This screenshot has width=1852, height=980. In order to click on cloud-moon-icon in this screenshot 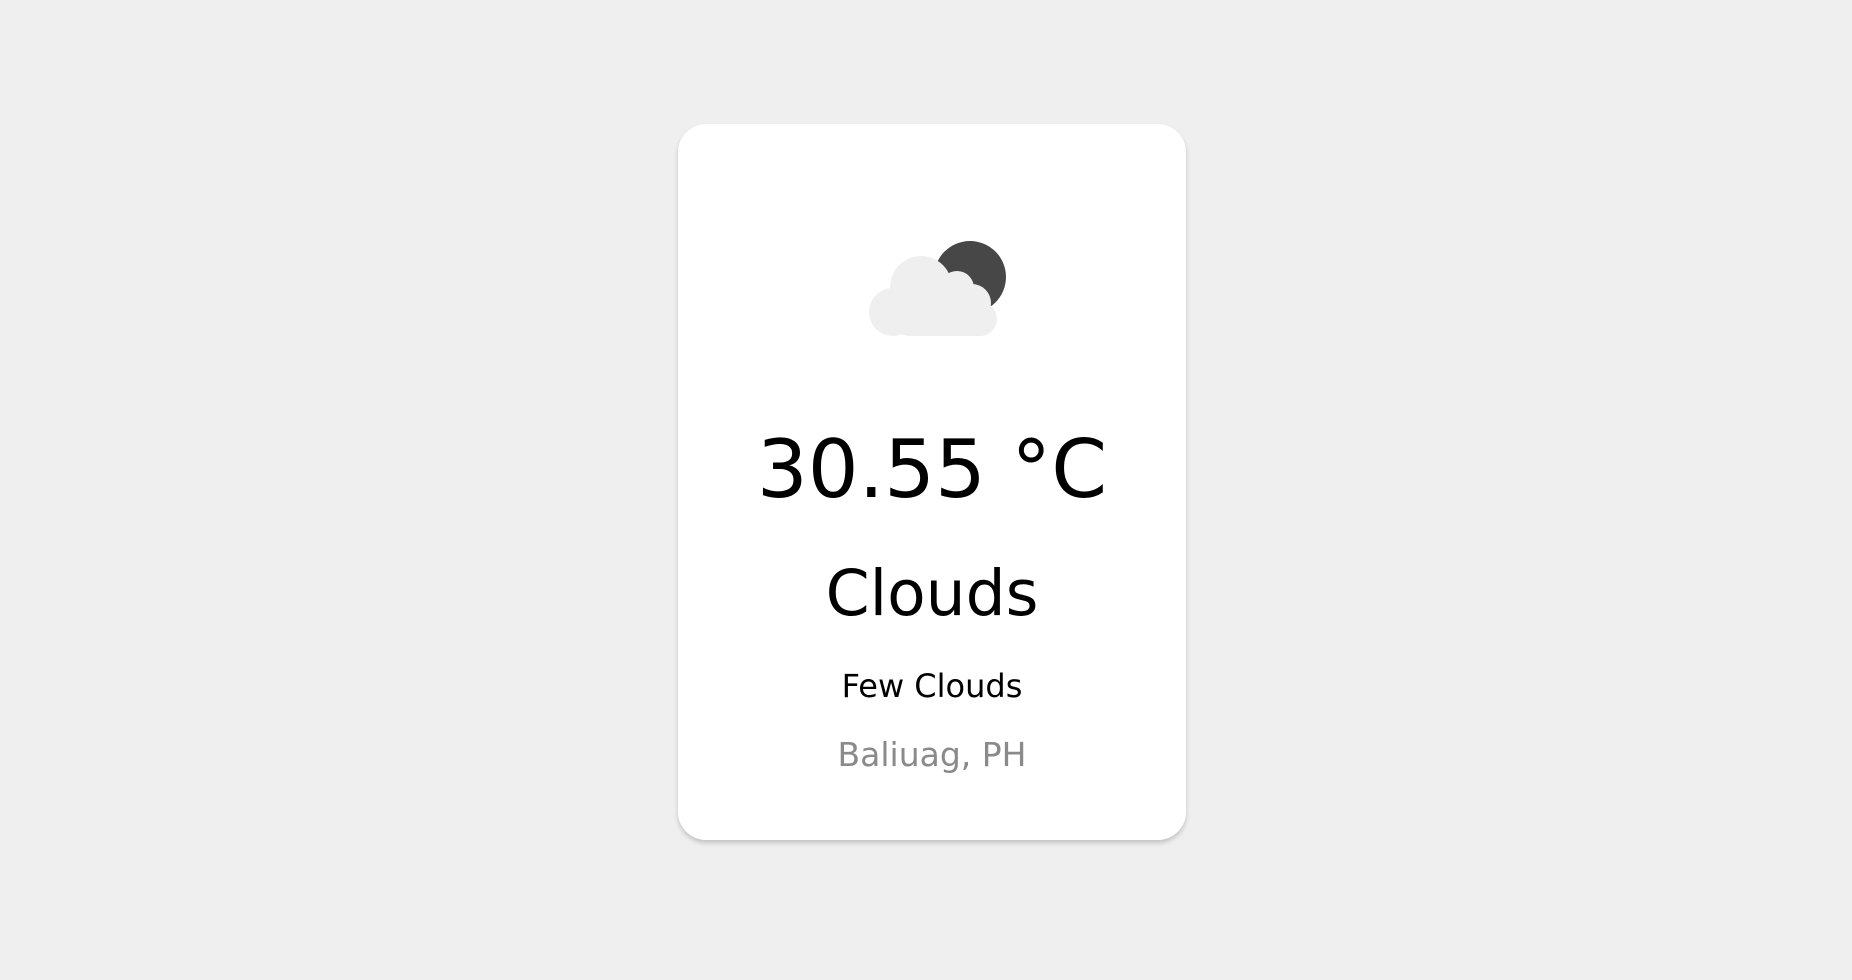, I will do `click(941, 291)`.